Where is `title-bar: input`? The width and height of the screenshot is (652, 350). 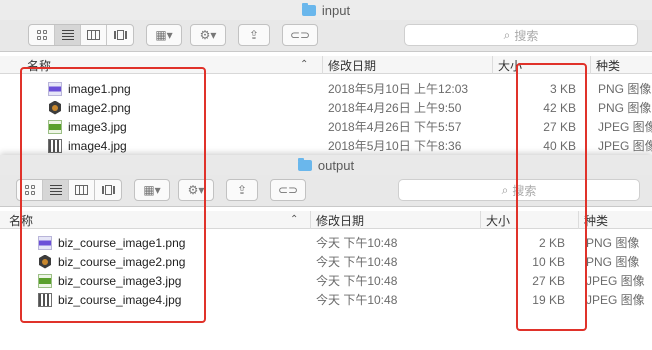
title-bar: input is located at coordinates (326, 10).